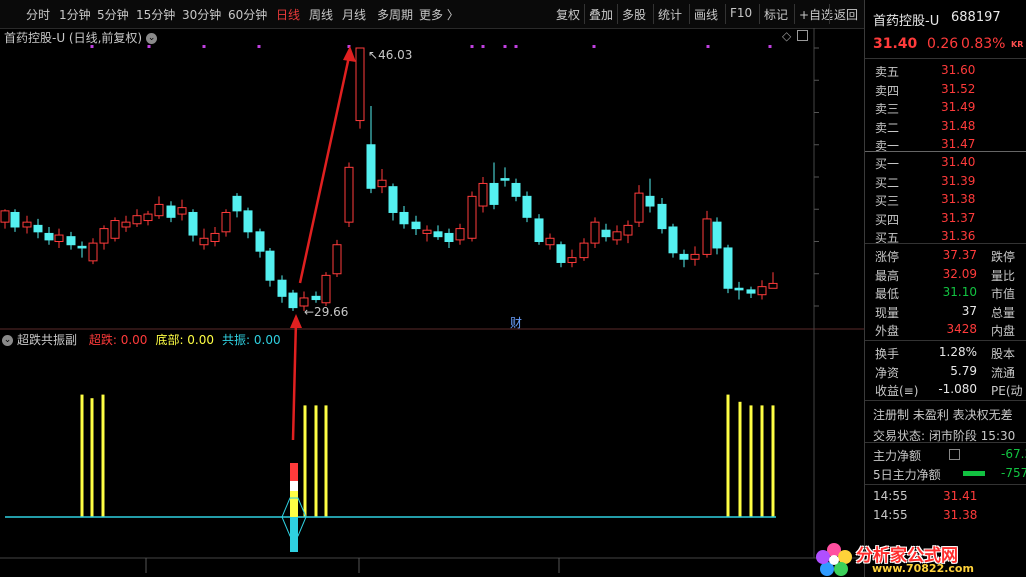 This screenshot has height=577, width=1026. Describe the element at coordinates (516, 322) in the screenshot. I see `financial-report-marker: 财` at that location.